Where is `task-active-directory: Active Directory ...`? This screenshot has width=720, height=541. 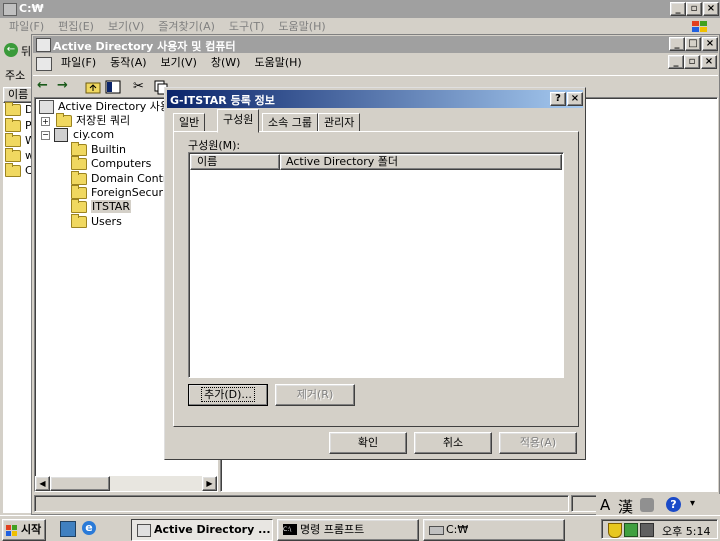
task-active-directory: Active Directory ... is located at coordinates (202, 530).